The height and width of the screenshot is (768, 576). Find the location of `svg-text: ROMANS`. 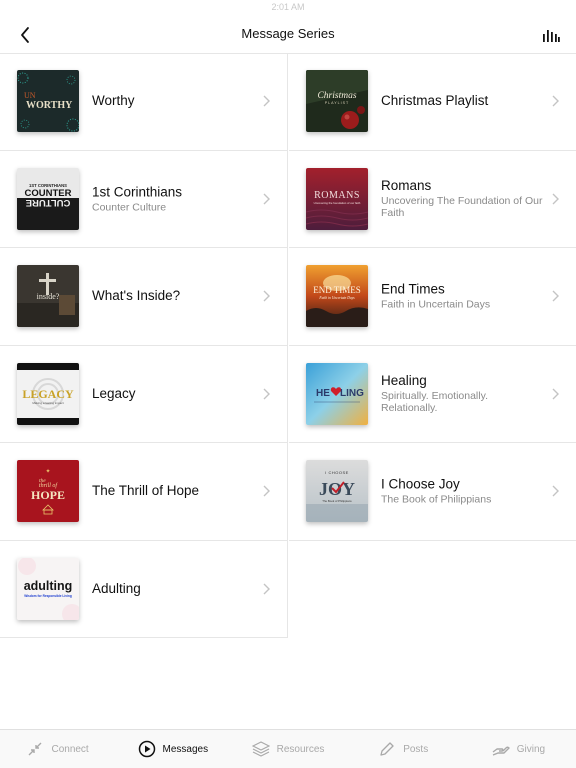

svg-text: ROMANS is located at coordinates (337, 195).